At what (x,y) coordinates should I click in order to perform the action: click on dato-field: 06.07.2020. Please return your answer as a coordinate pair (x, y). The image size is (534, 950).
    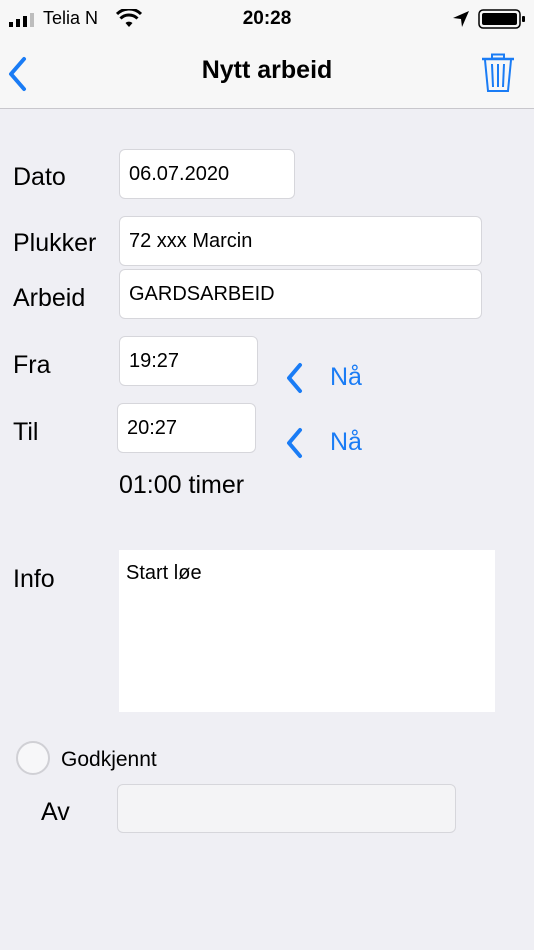
    Looking at the image, I should click on (207, 174).